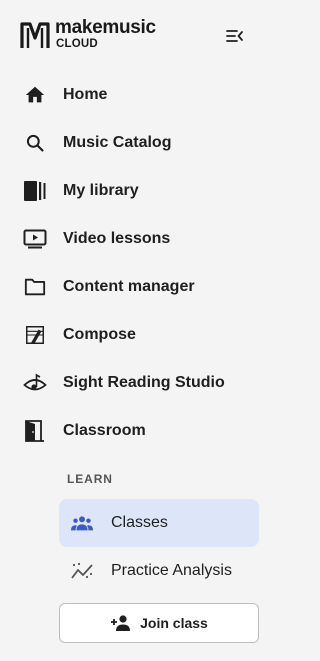 This screenshot has height=661, width=320. I want to click on nav-item-video-lessons: Video lessons, so click(134, 239).